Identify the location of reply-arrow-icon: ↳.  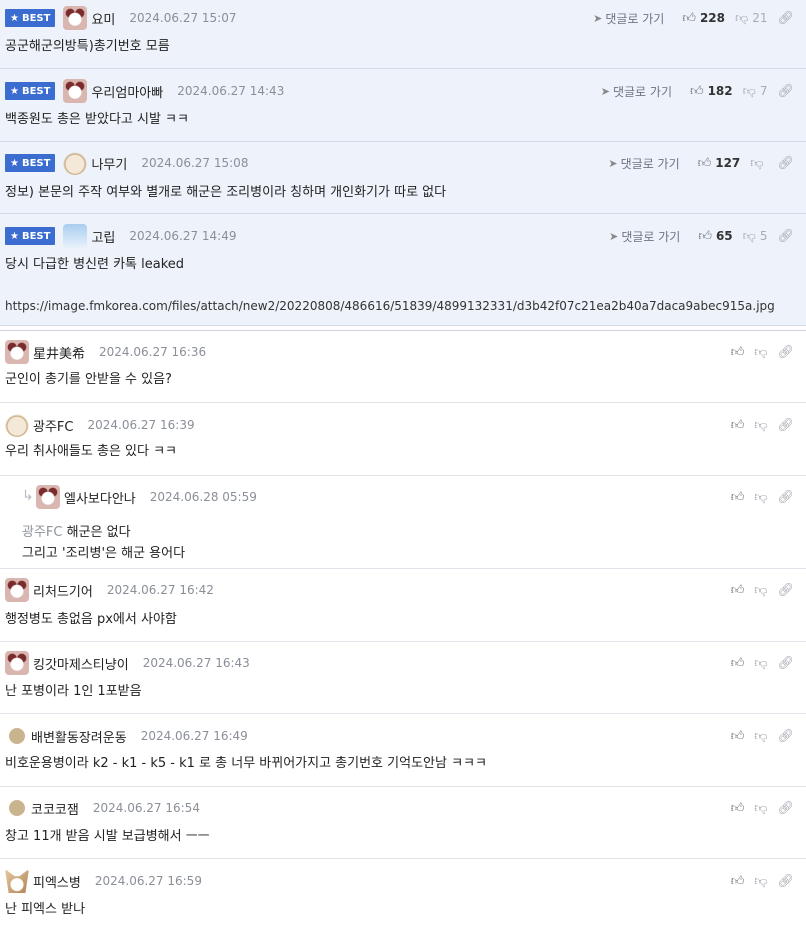
(28, 496).